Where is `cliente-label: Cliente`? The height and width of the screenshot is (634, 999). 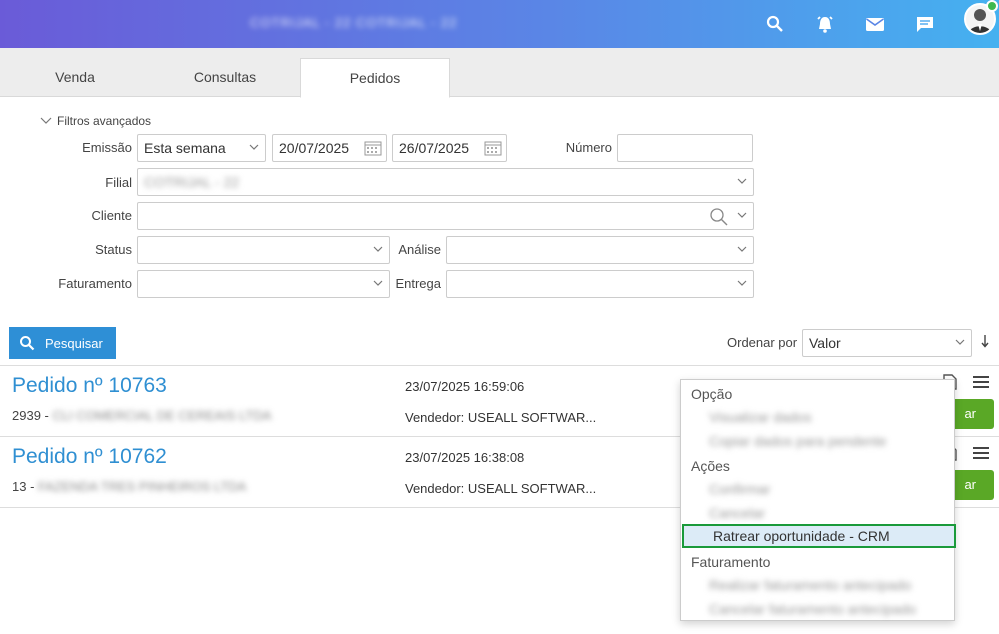
cliente-label: Cliente is located at coordinates (111, 215).